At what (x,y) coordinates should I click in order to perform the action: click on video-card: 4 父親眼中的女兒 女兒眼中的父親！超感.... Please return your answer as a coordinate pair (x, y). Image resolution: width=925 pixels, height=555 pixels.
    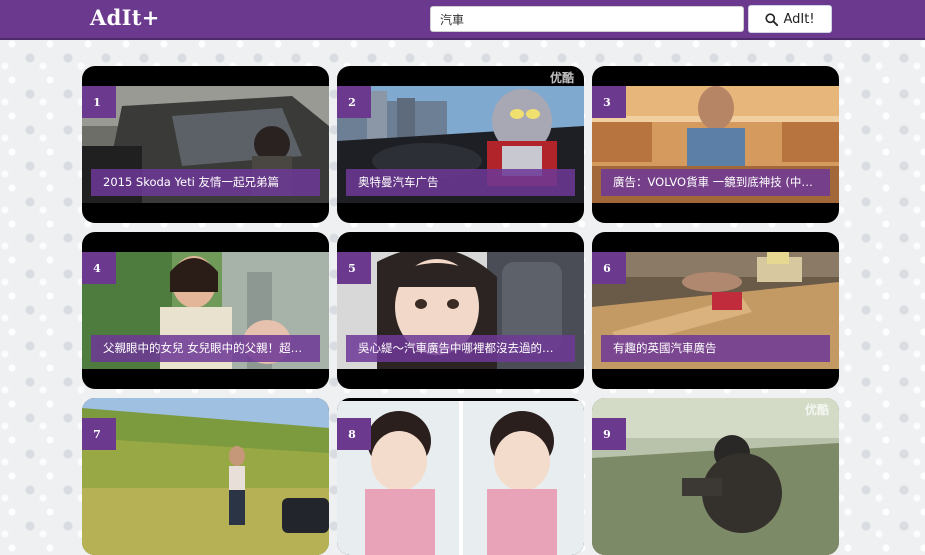
    Looking at the image, I should click on (205, 310).